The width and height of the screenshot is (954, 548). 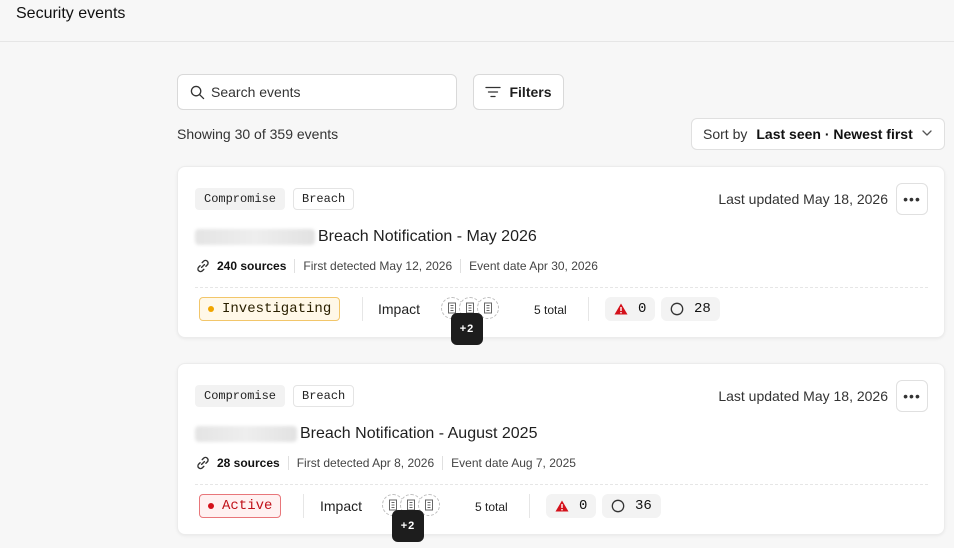 I want to click on open-count: 28, so click(x=702, y=309).